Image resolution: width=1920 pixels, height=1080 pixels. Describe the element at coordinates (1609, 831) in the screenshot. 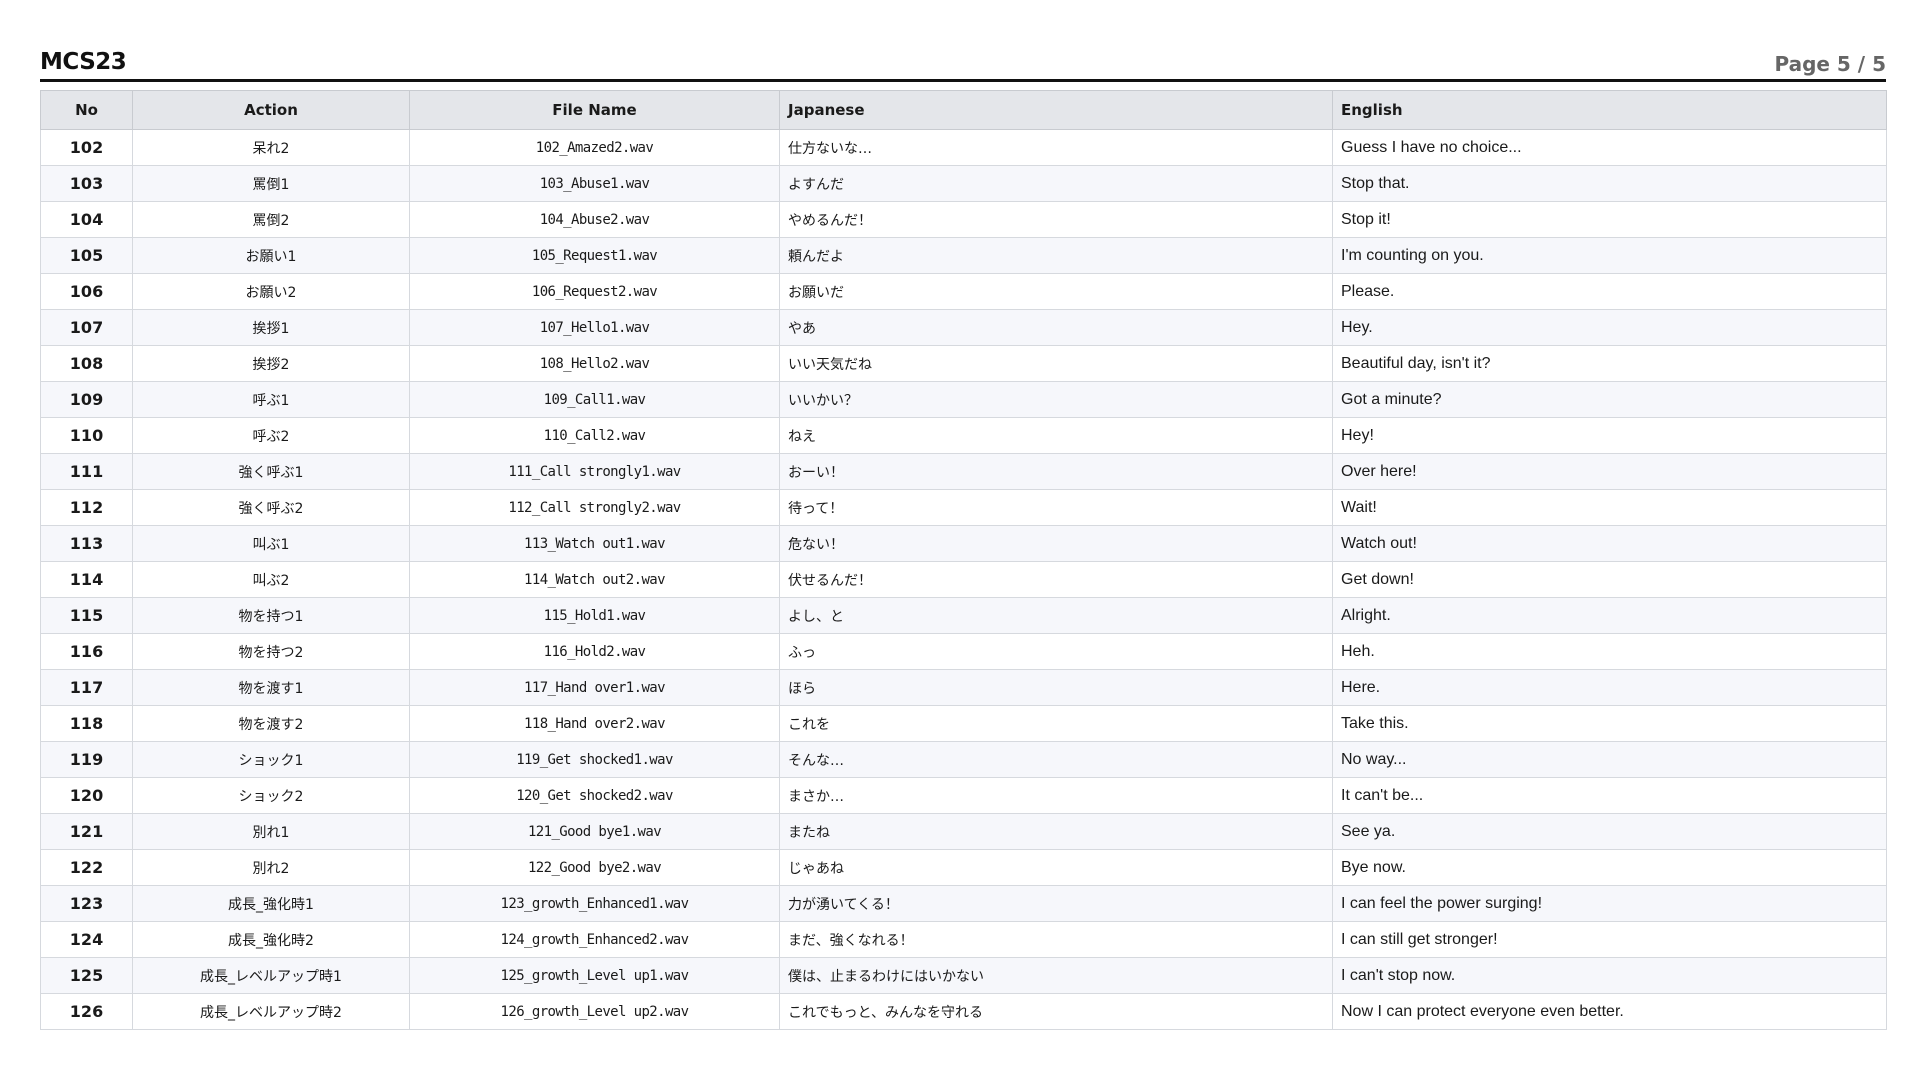

I see `cell-english: See ya.` at that location.